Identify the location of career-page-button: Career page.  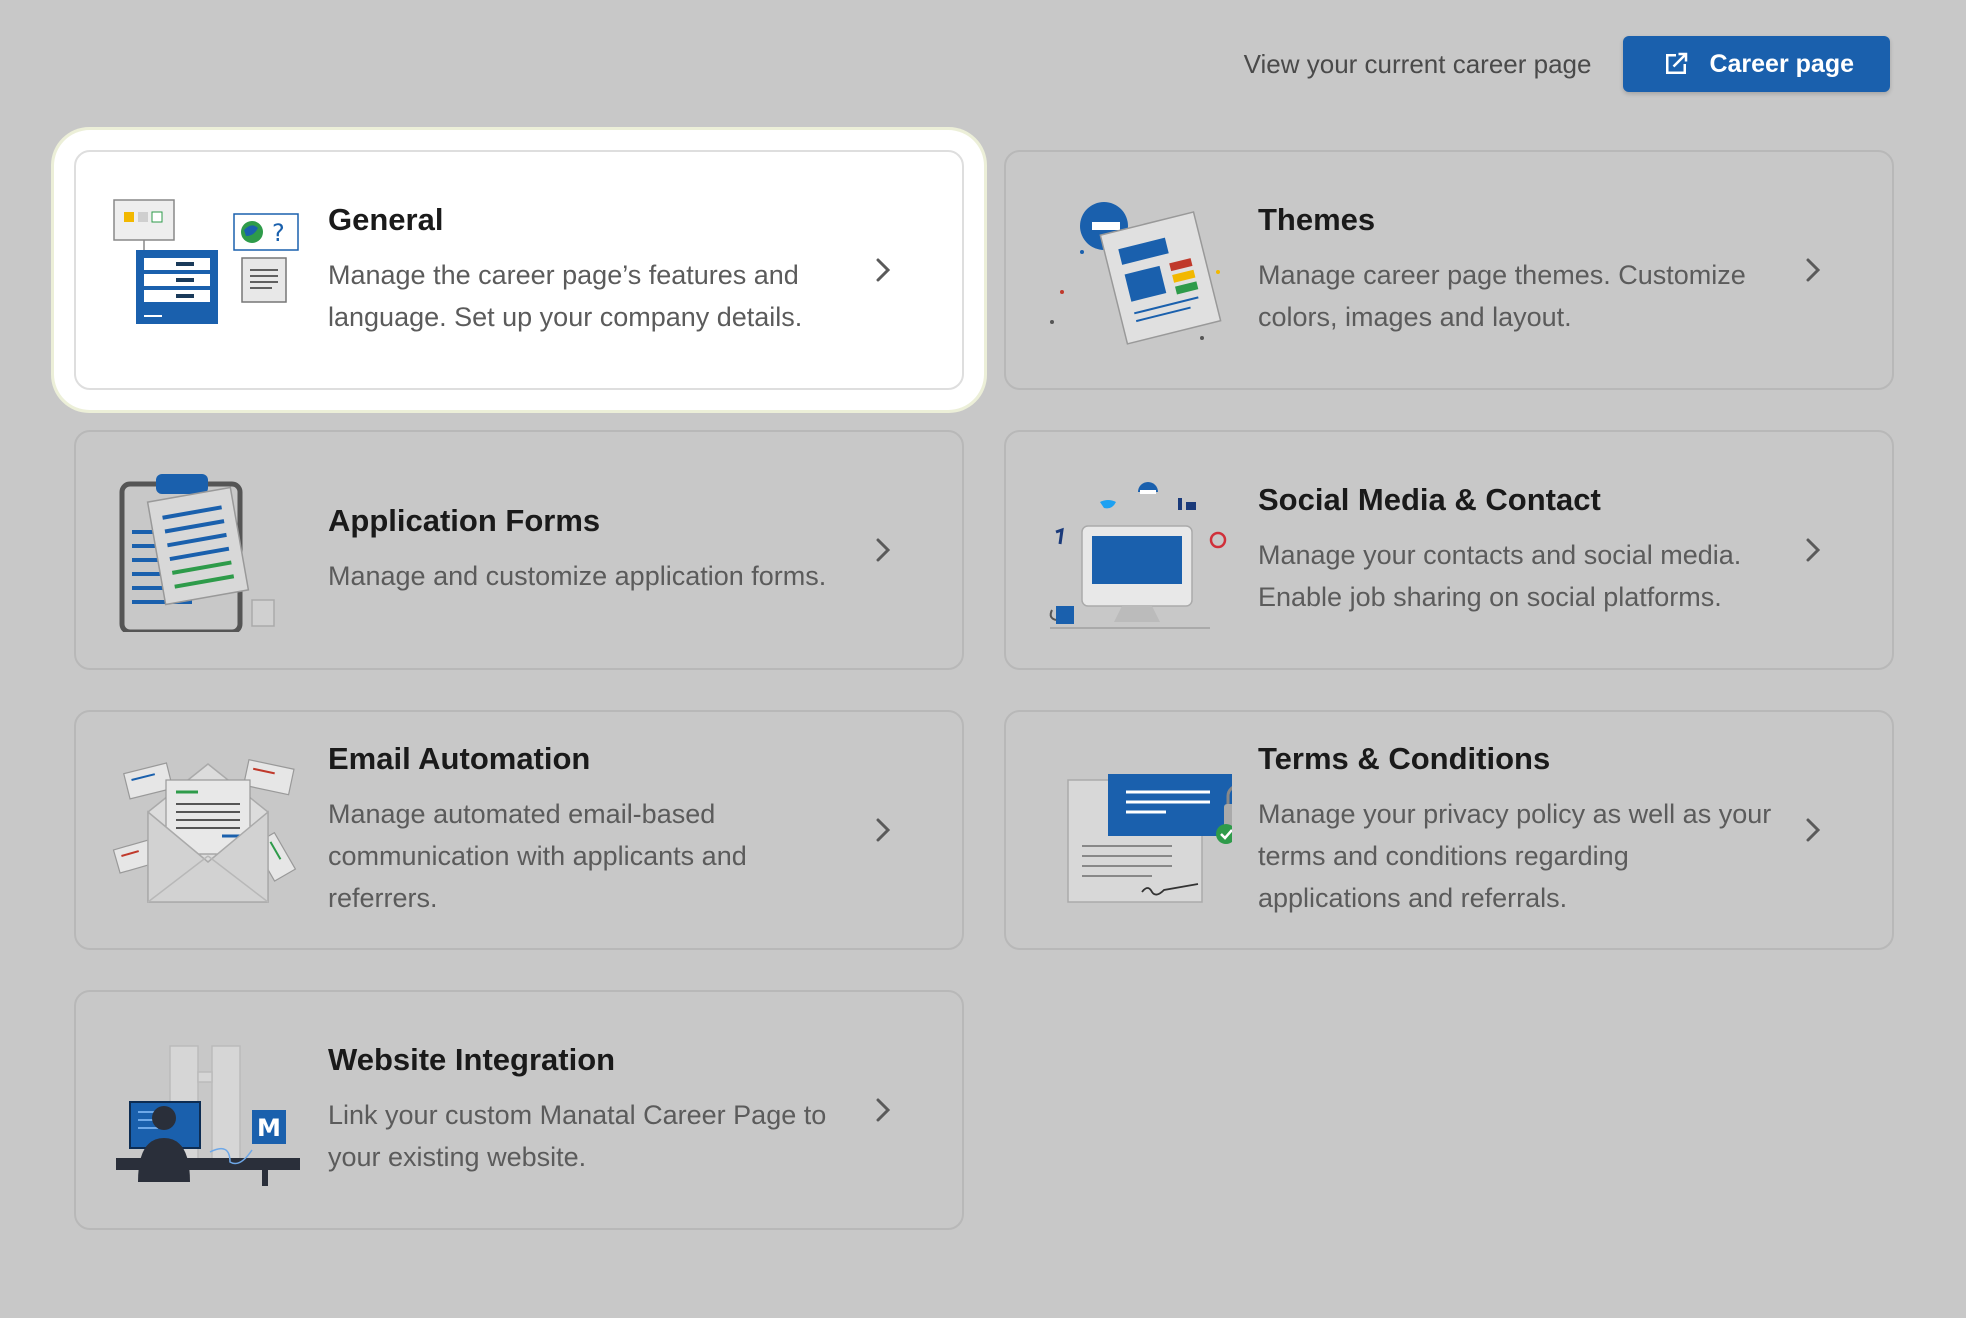
(1756, 64).